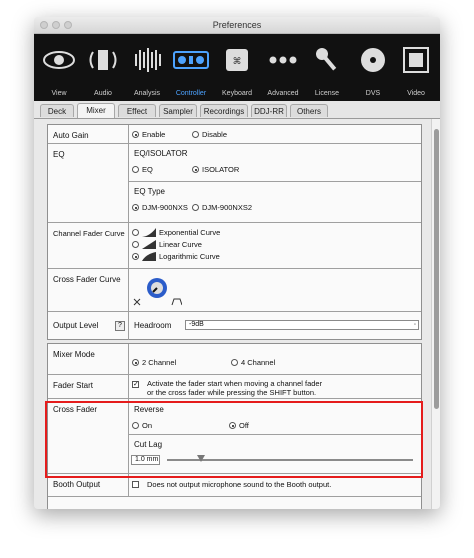 This screenshot has width=474, height=558. What do you see at coordinates (135, 256) in the screenshot?
I see `logarithmic-curve-radio` at bounding box center [135, 256].